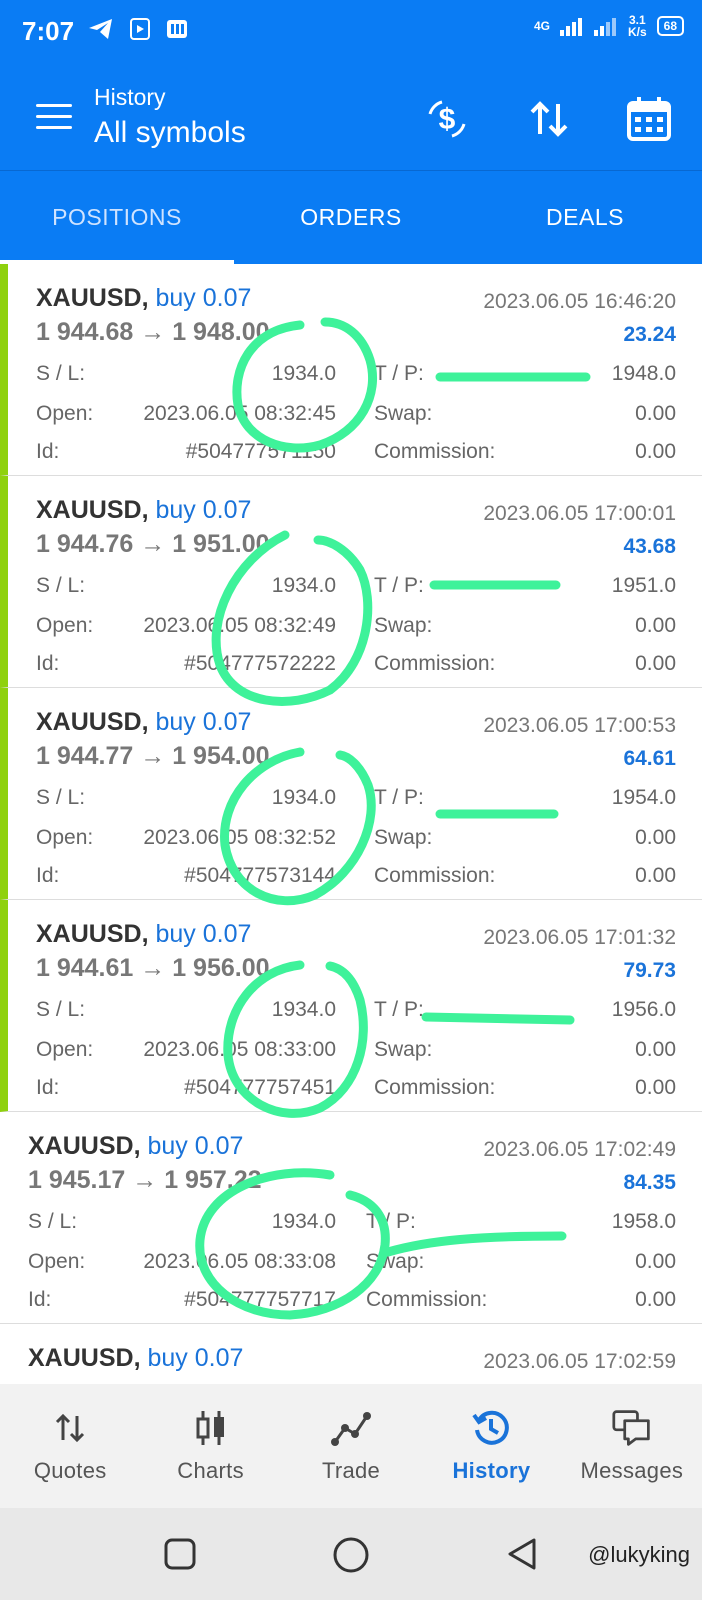 This screenshot has width=702, height=1600. What do you see at coordinates (427, 1299) in the screenshot?
I see `commission-label: Commission:` at bounding box center [427, 1299].